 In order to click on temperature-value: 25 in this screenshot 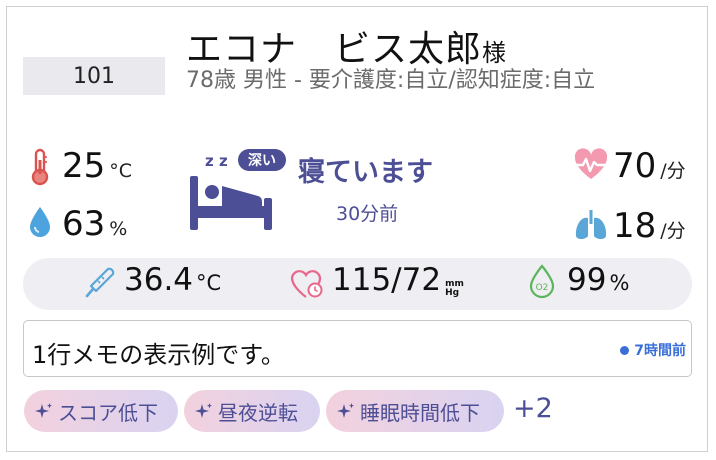, I will do `click(84, 166)`.